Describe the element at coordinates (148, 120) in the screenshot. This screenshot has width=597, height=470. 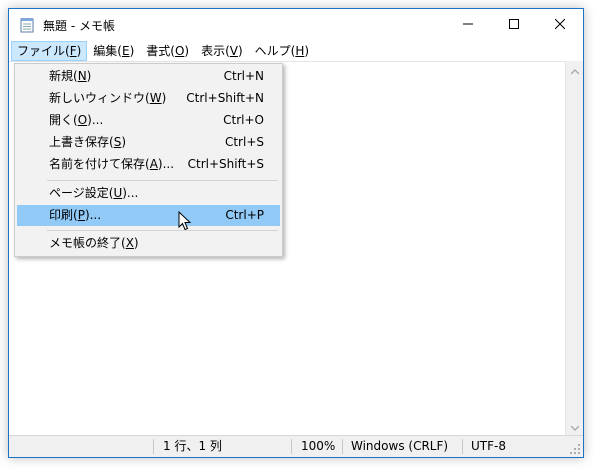
I see `menu-item-open: 開く(O)... Ctrl+O` at that location.